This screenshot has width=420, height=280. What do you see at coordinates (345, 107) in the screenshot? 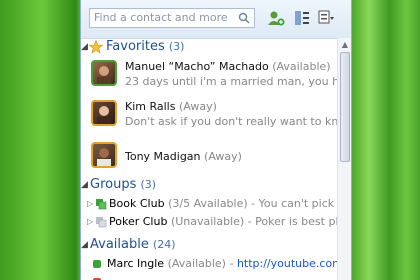
I see `scrollbar-thumb` at bounding box center [345, 107].